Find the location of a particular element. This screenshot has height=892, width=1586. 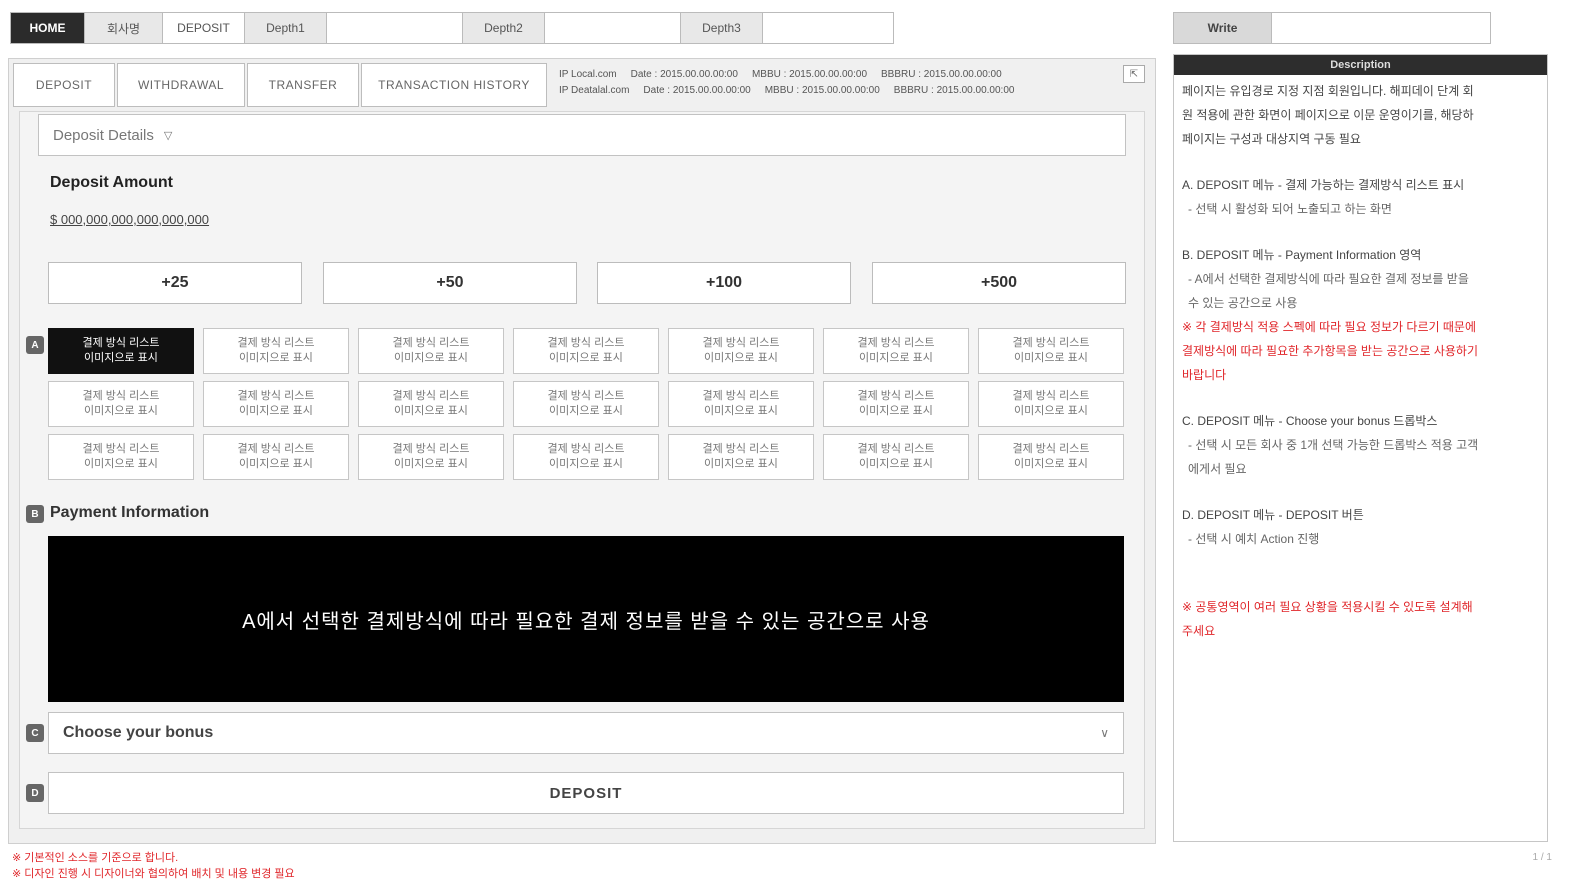

quick-amount-500-button: +500 is located at coordinates (999, 283).